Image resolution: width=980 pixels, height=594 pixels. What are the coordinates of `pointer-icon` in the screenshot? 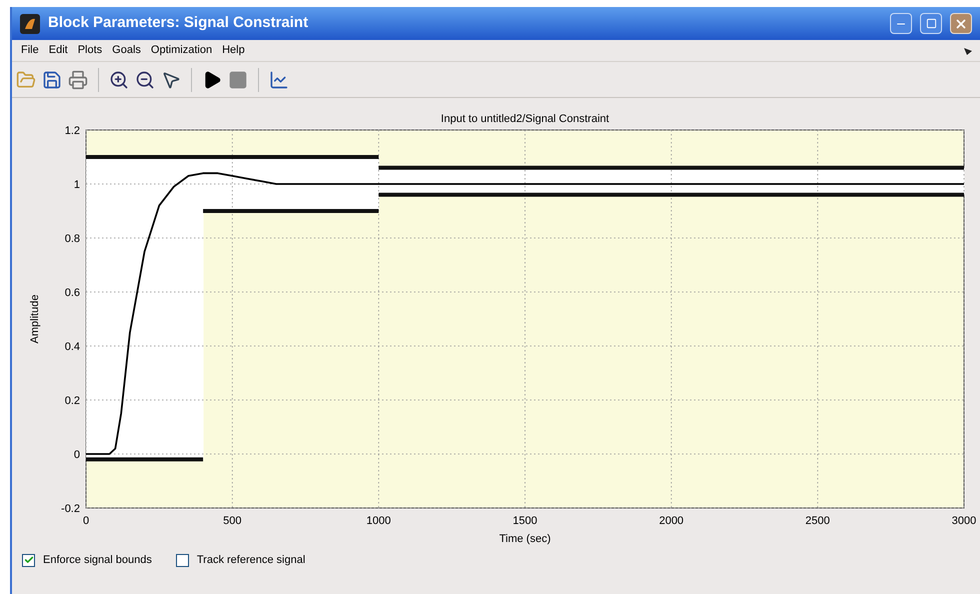 It's located at (171, 80).